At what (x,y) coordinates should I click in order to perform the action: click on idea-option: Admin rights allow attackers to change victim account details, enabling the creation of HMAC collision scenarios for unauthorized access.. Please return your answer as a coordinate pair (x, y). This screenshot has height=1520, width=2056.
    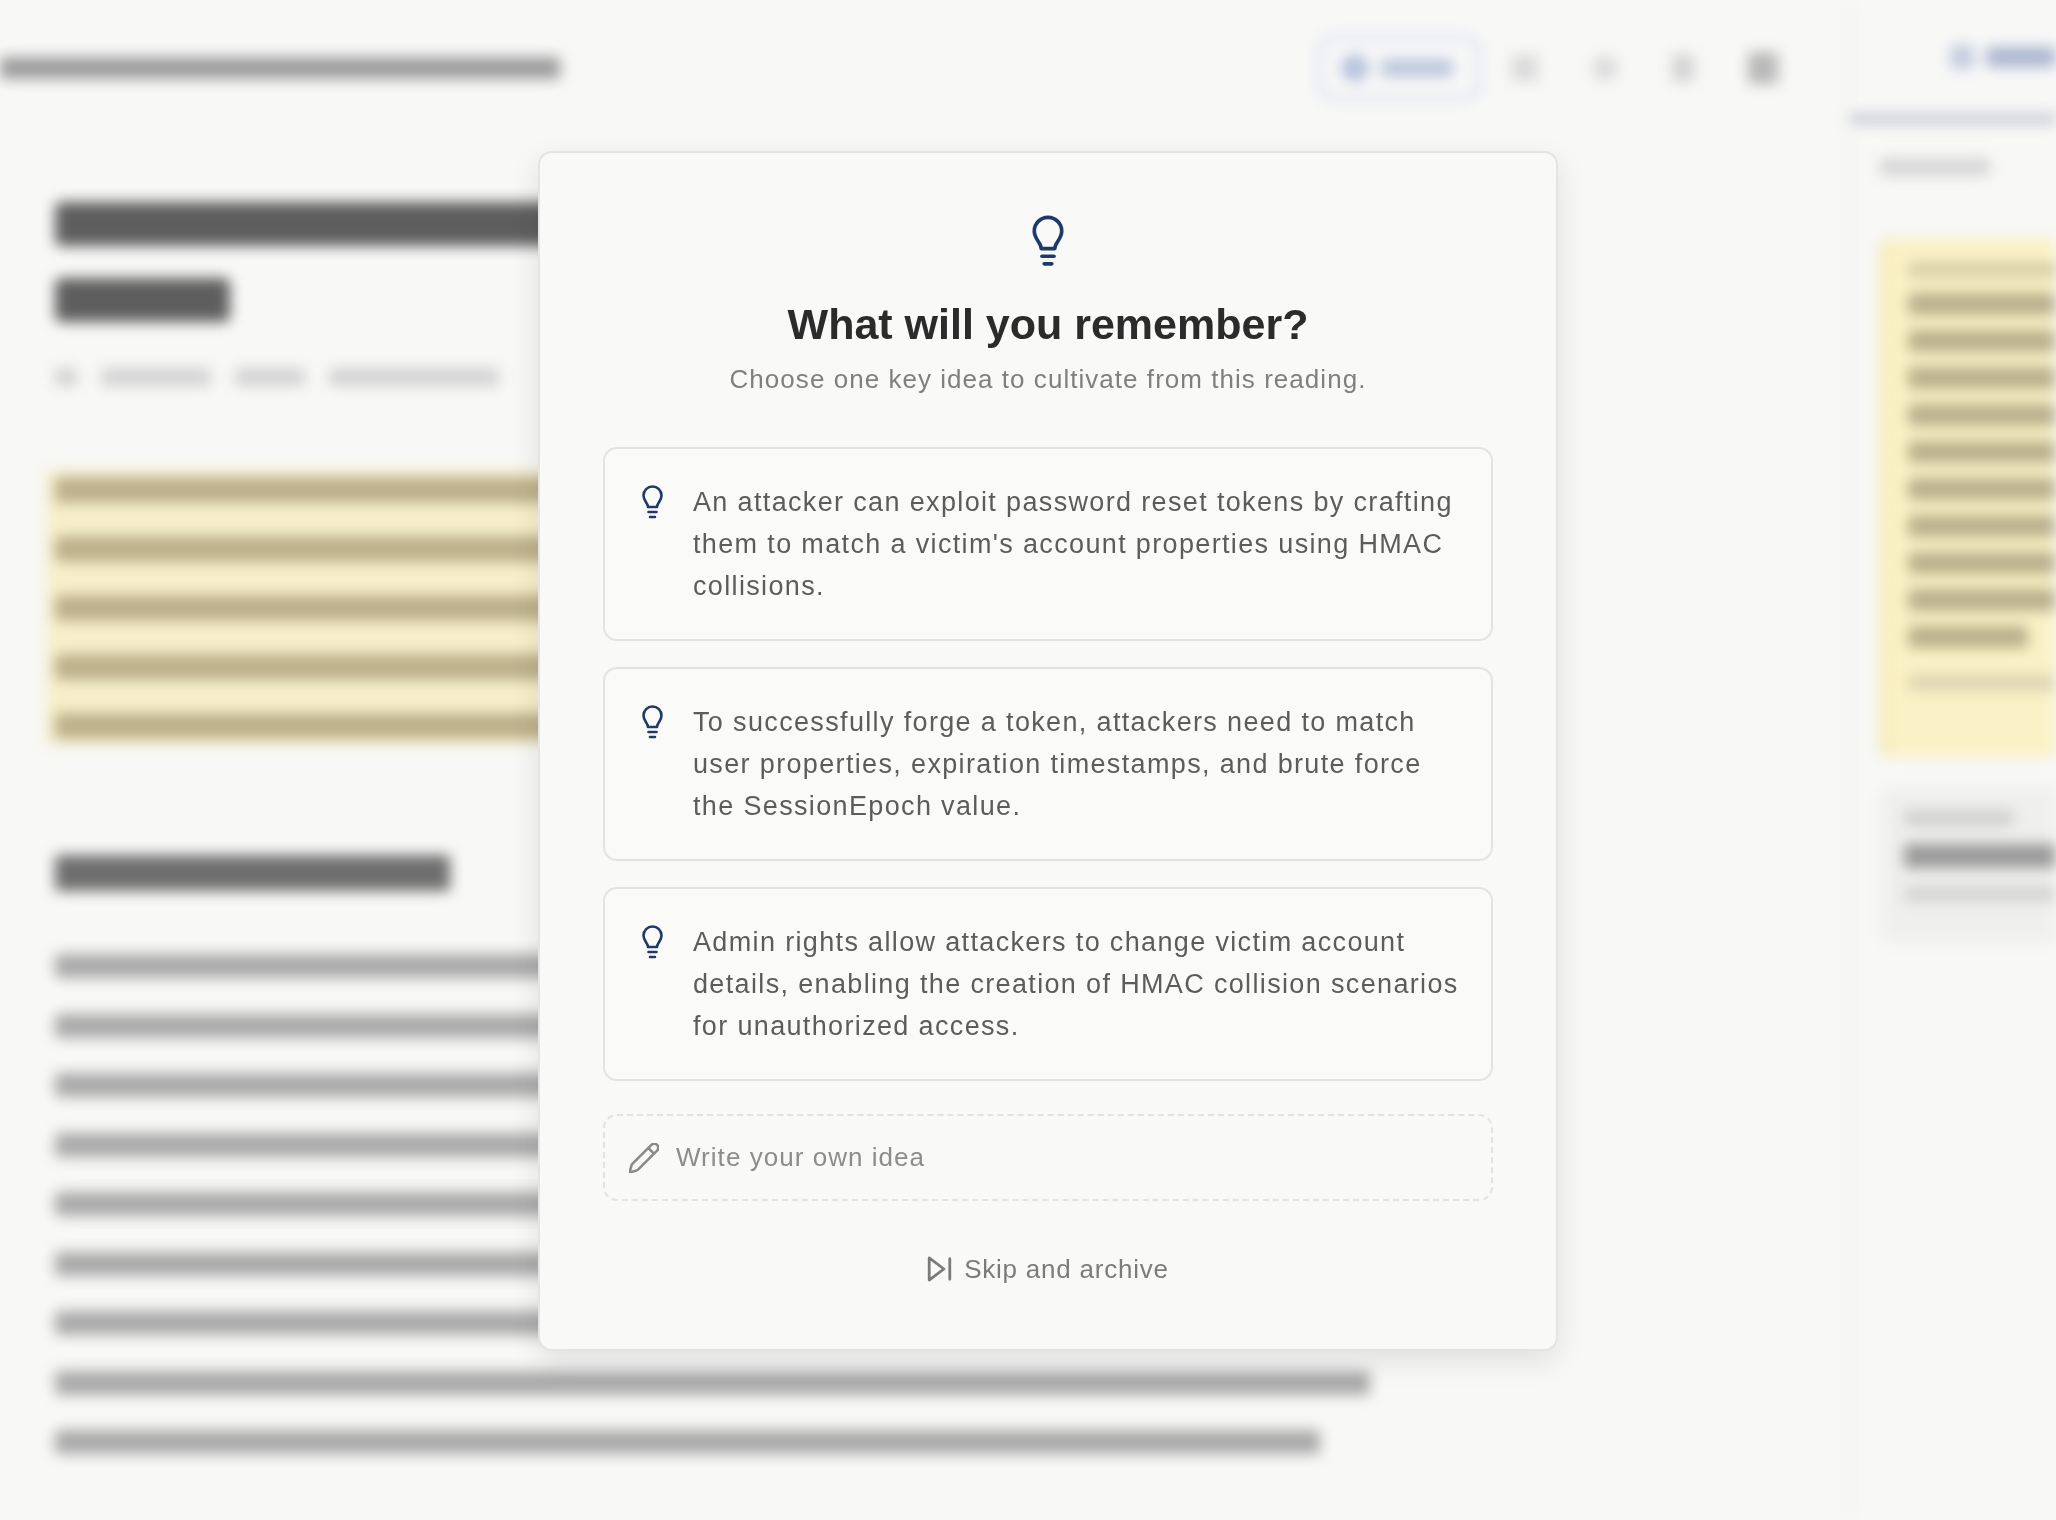
    Looking at the image, I should click on (1048, 984).